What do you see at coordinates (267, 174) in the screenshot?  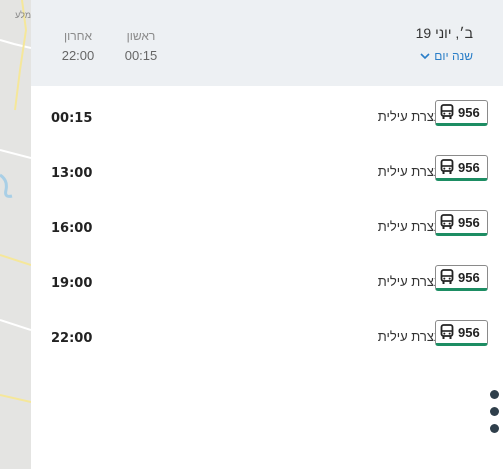 I see `trip-row: 13:00 נצרת עילית 956` at bounding box center [267, 174].